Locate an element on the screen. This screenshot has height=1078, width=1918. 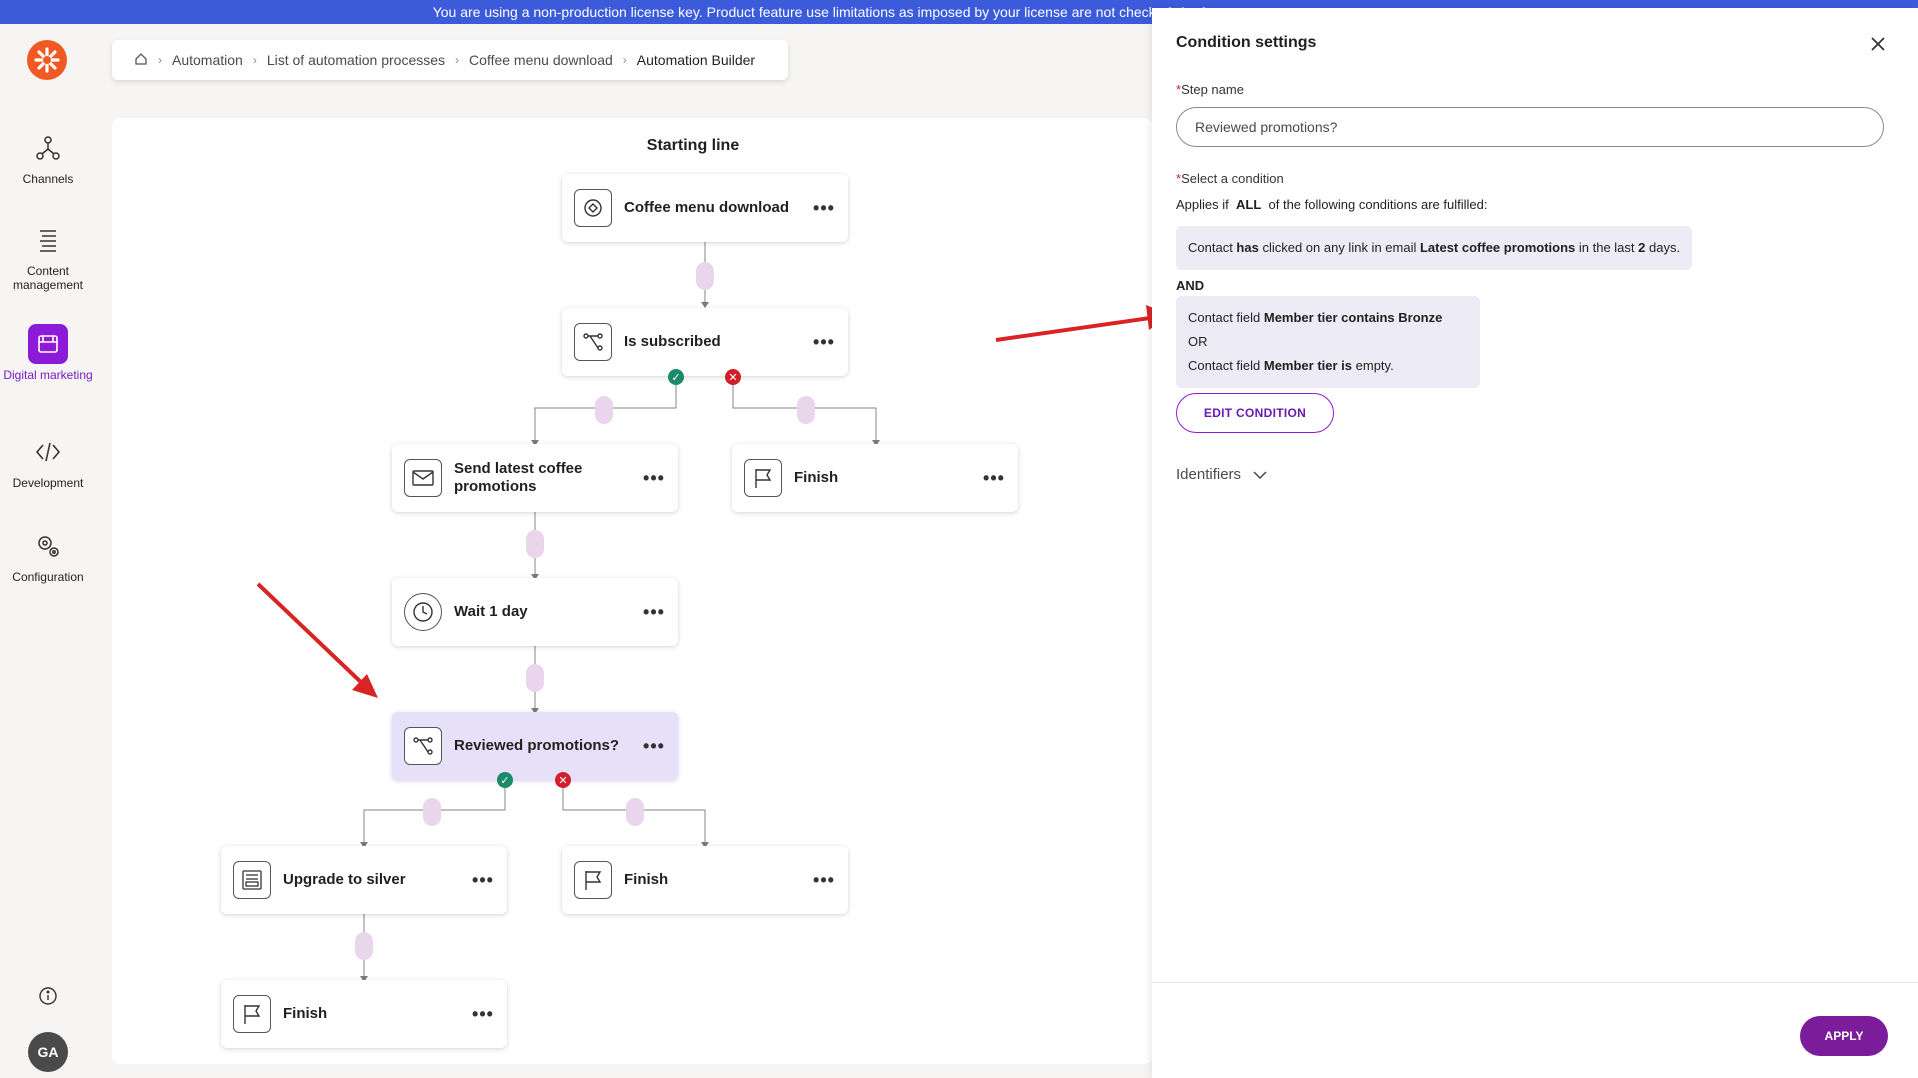
nav-item-development: Development is located at coordinates (48, 461).